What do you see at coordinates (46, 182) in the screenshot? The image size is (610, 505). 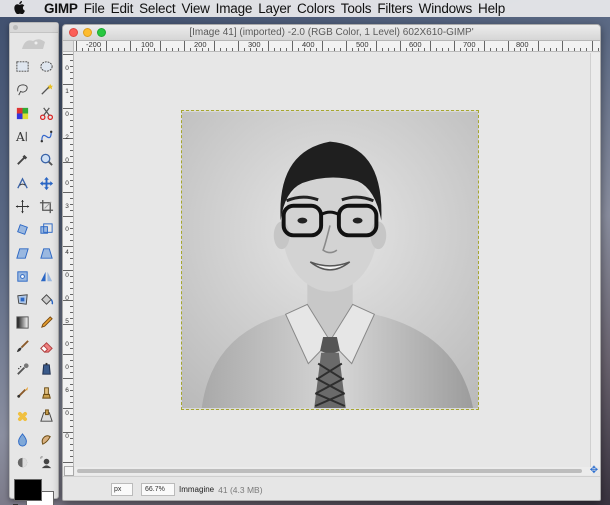 I see `move-icon` at bounding box center [46, 182].